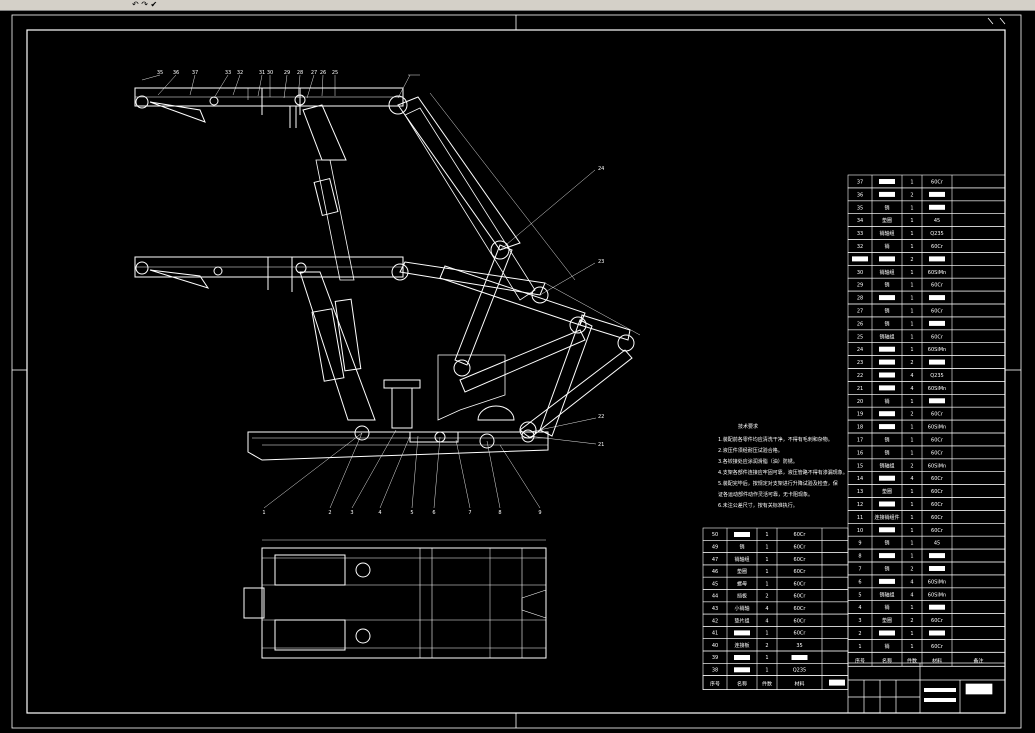  What do you see at coordinates (926, 491) in the screenshot?
I see `bom-row: 13 垫圈 1 60Cr` at bounding box center [926, 491].